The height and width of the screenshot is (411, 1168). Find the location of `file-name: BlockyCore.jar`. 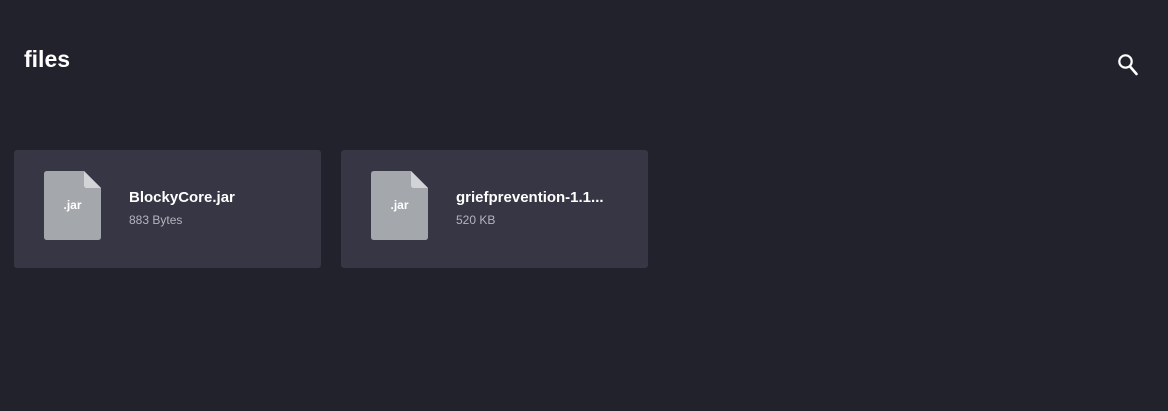

file-name: BlockyCore.jar is located at coordinates (182, 197).